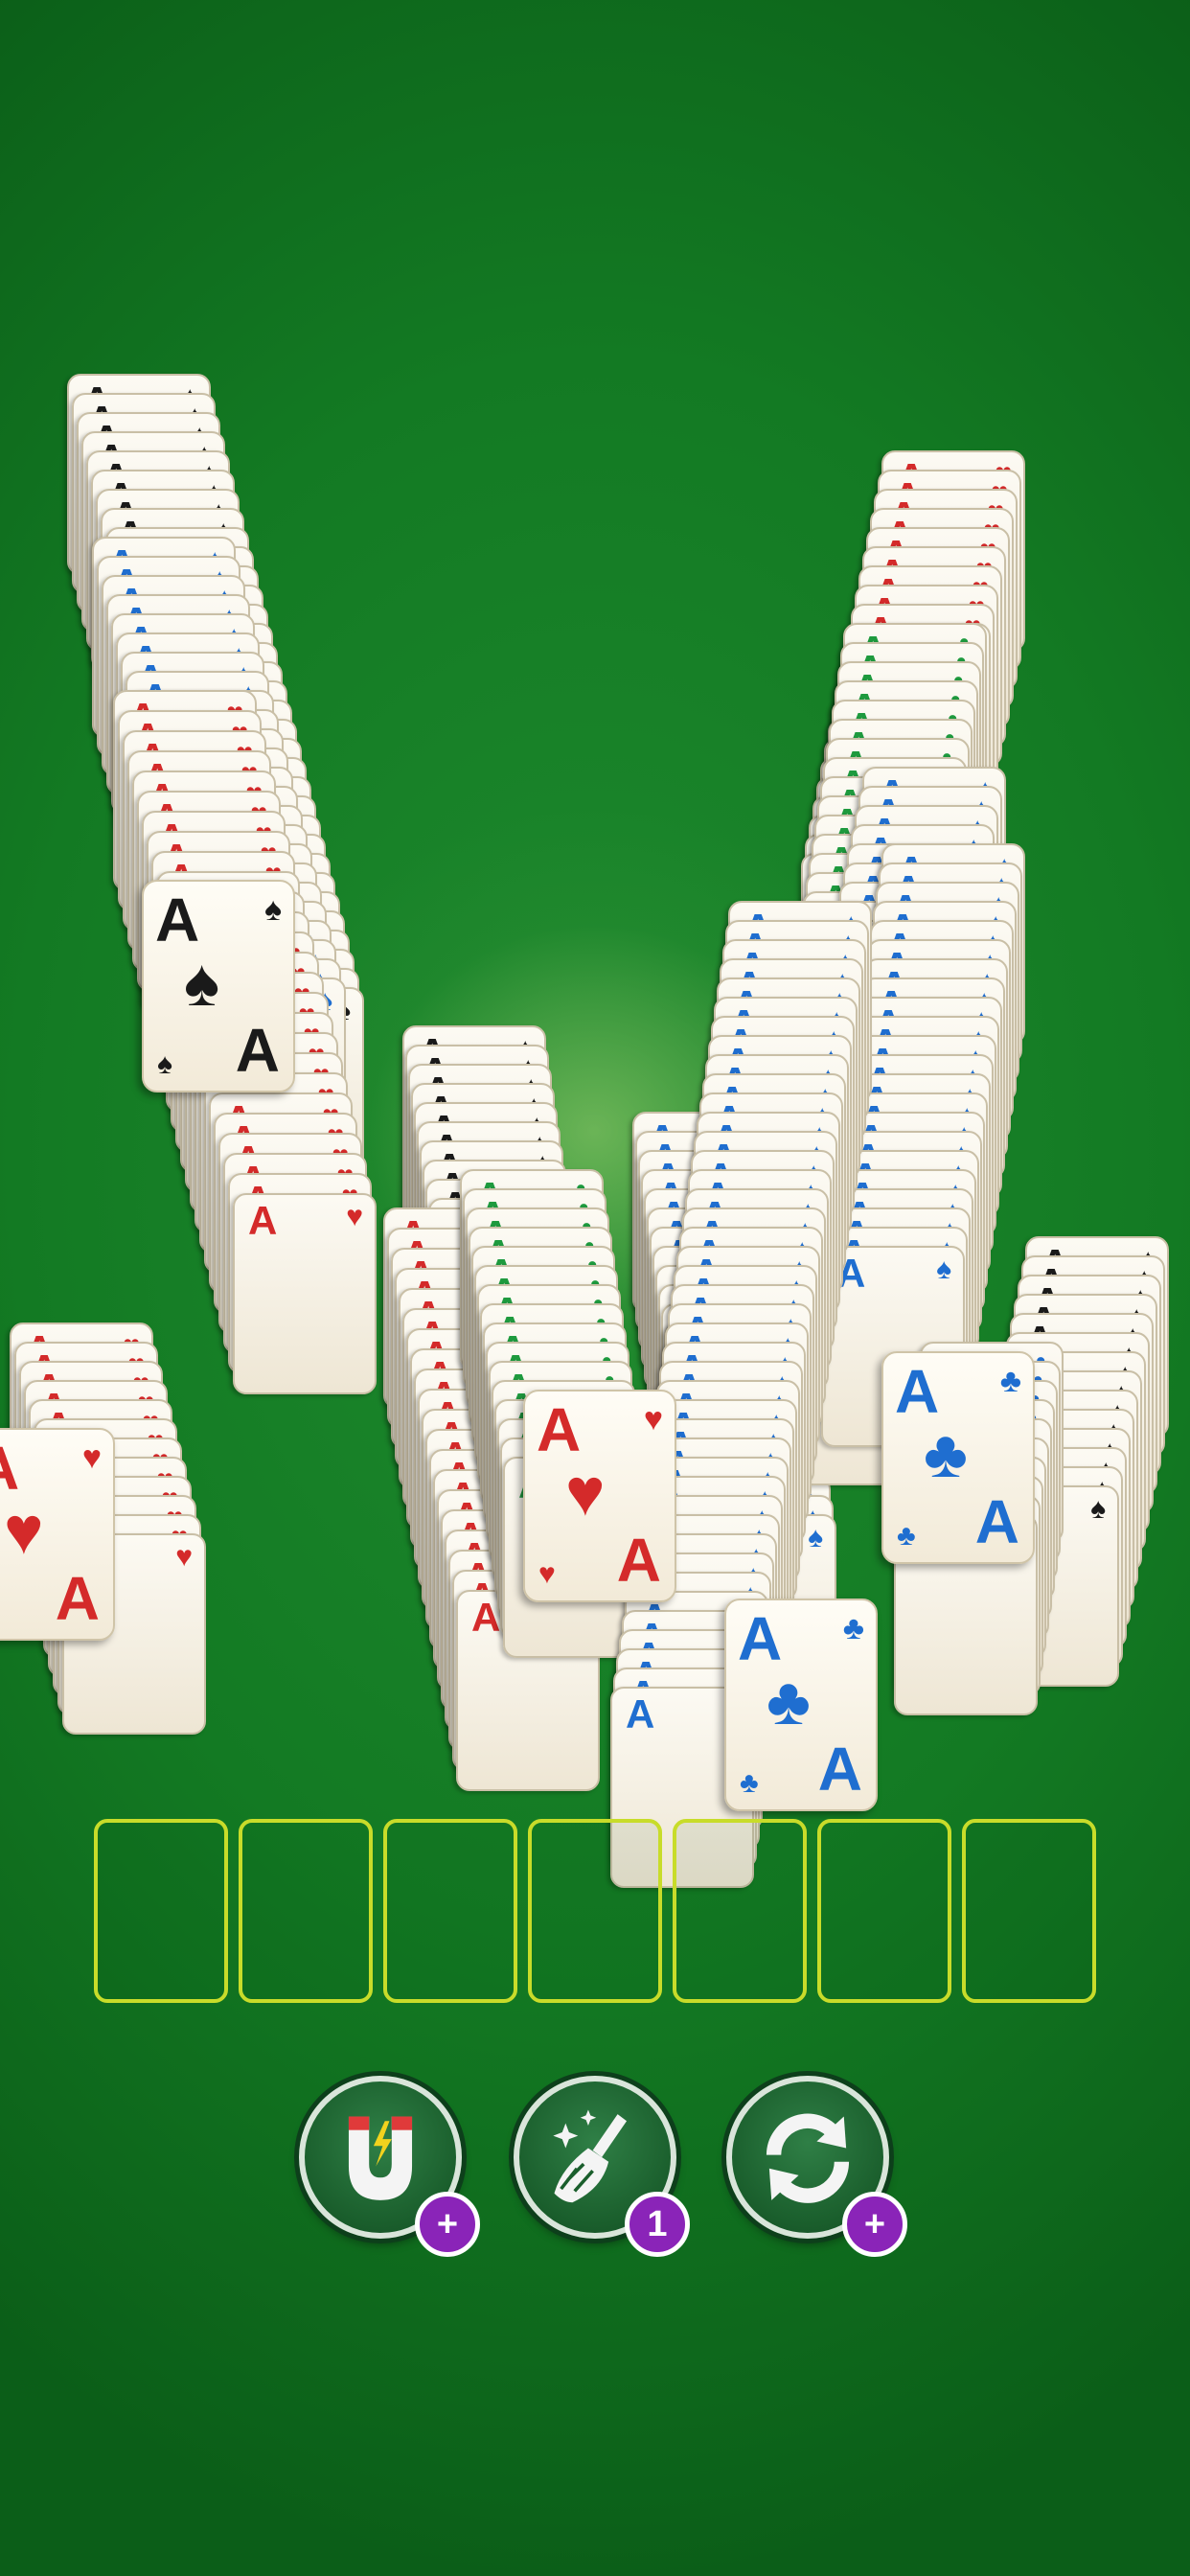  What do you see at coordinates (808, 2158) in the screenshot?
I see `shuffle-icon` at bounding box center [808, 2158].